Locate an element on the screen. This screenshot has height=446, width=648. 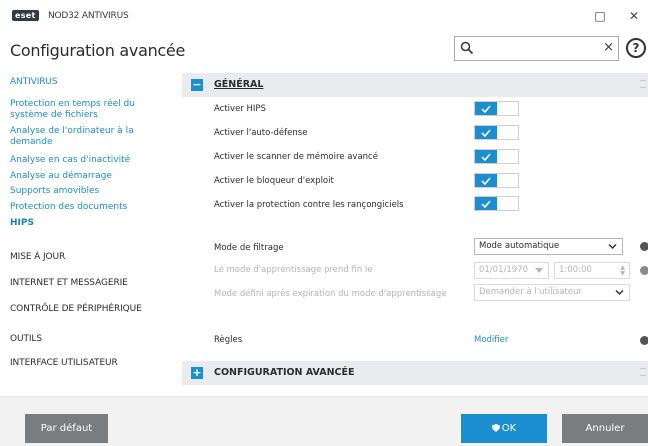
enable-exploit-blocker-switch is located at coordinates (496, 180).